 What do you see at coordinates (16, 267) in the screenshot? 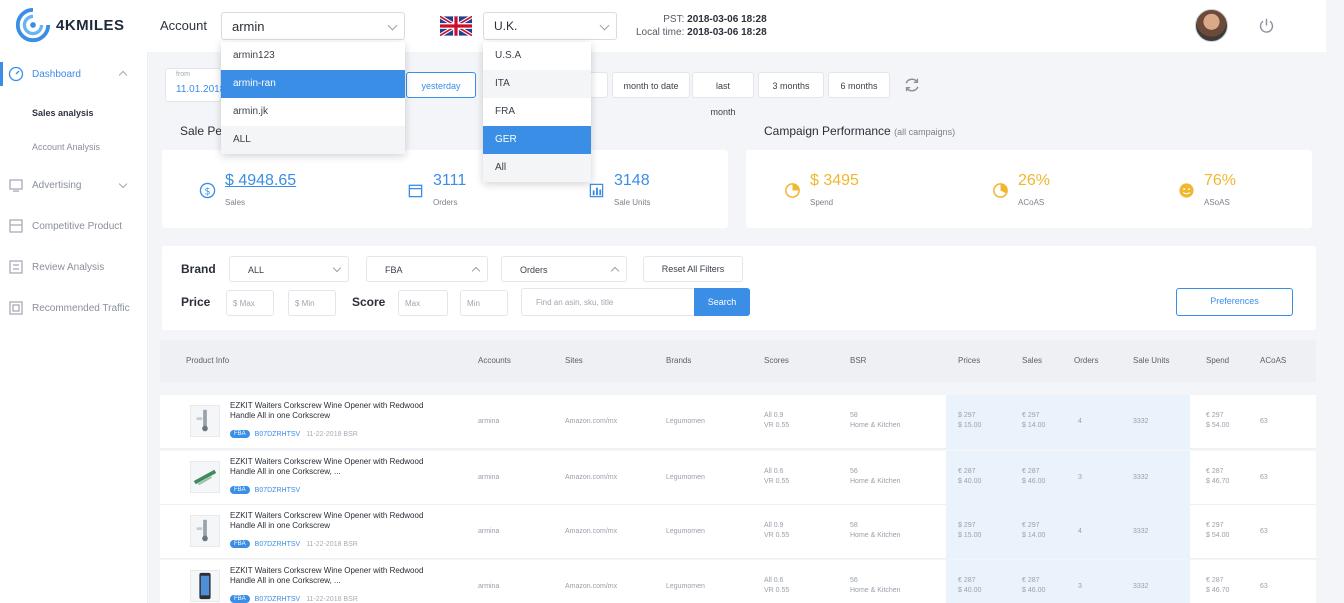
I see `review-icon` at bounding box center [16, 267].